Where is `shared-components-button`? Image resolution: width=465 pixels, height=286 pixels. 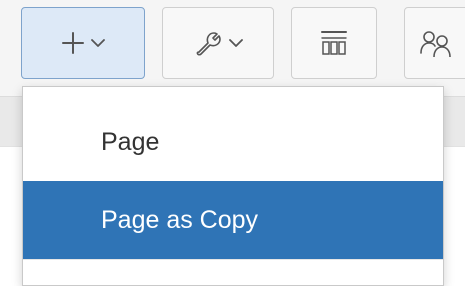
shared-components-button is located at coordinates (434, 43).